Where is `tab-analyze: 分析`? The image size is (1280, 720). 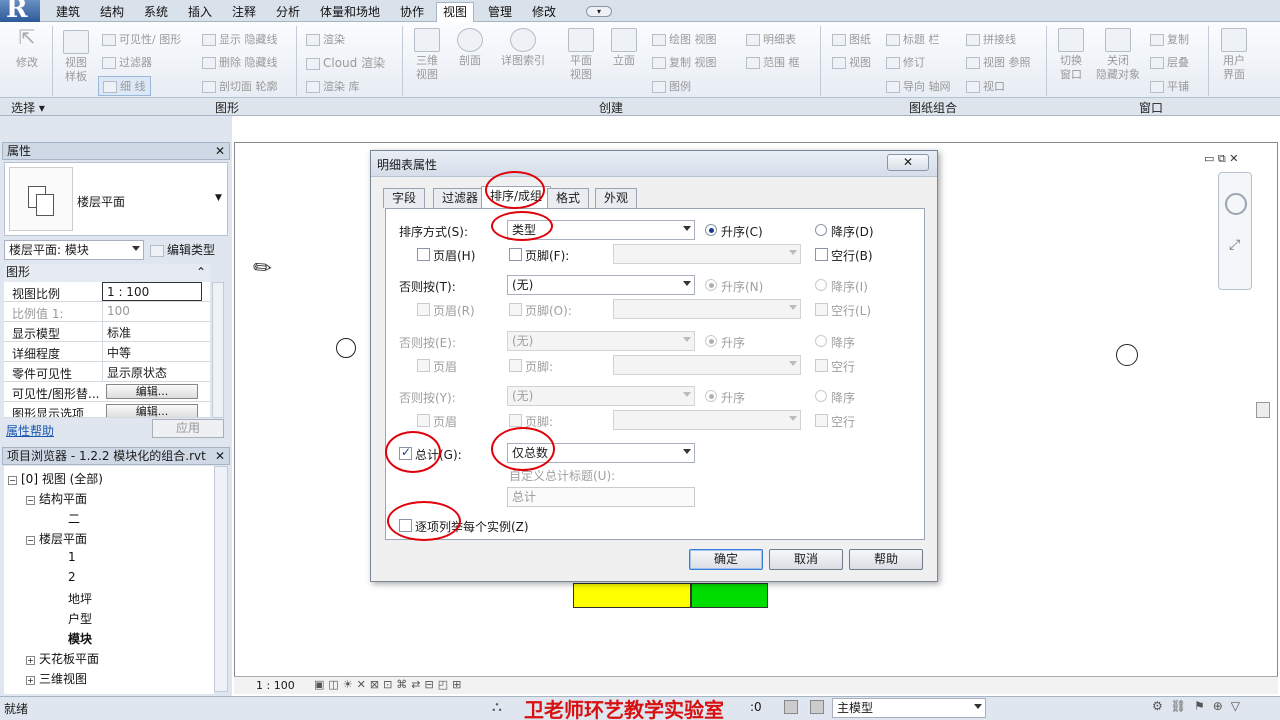
tab-analyze: 分析 is located at coordinates (288, 12).